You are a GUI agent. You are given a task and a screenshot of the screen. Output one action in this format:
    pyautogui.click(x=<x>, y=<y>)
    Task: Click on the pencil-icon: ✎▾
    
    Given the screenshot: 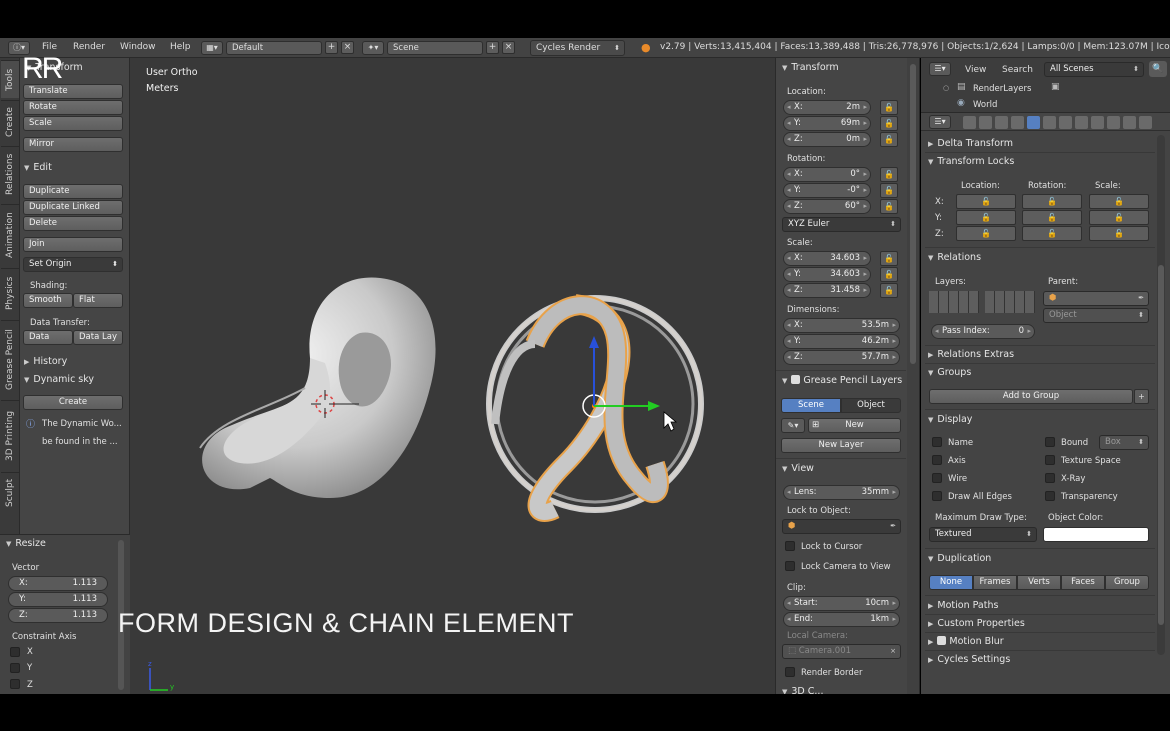 What is the action you would take?
    pyautogui.click(x=793, y=425)
    